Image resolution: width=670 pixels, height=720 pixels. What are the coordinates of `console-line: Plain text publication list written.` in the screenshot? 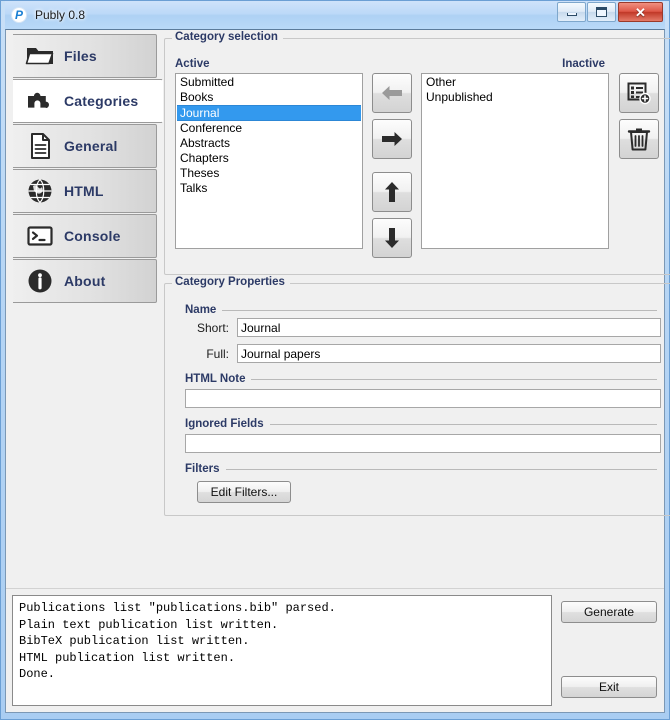 It's located at (149, 624).